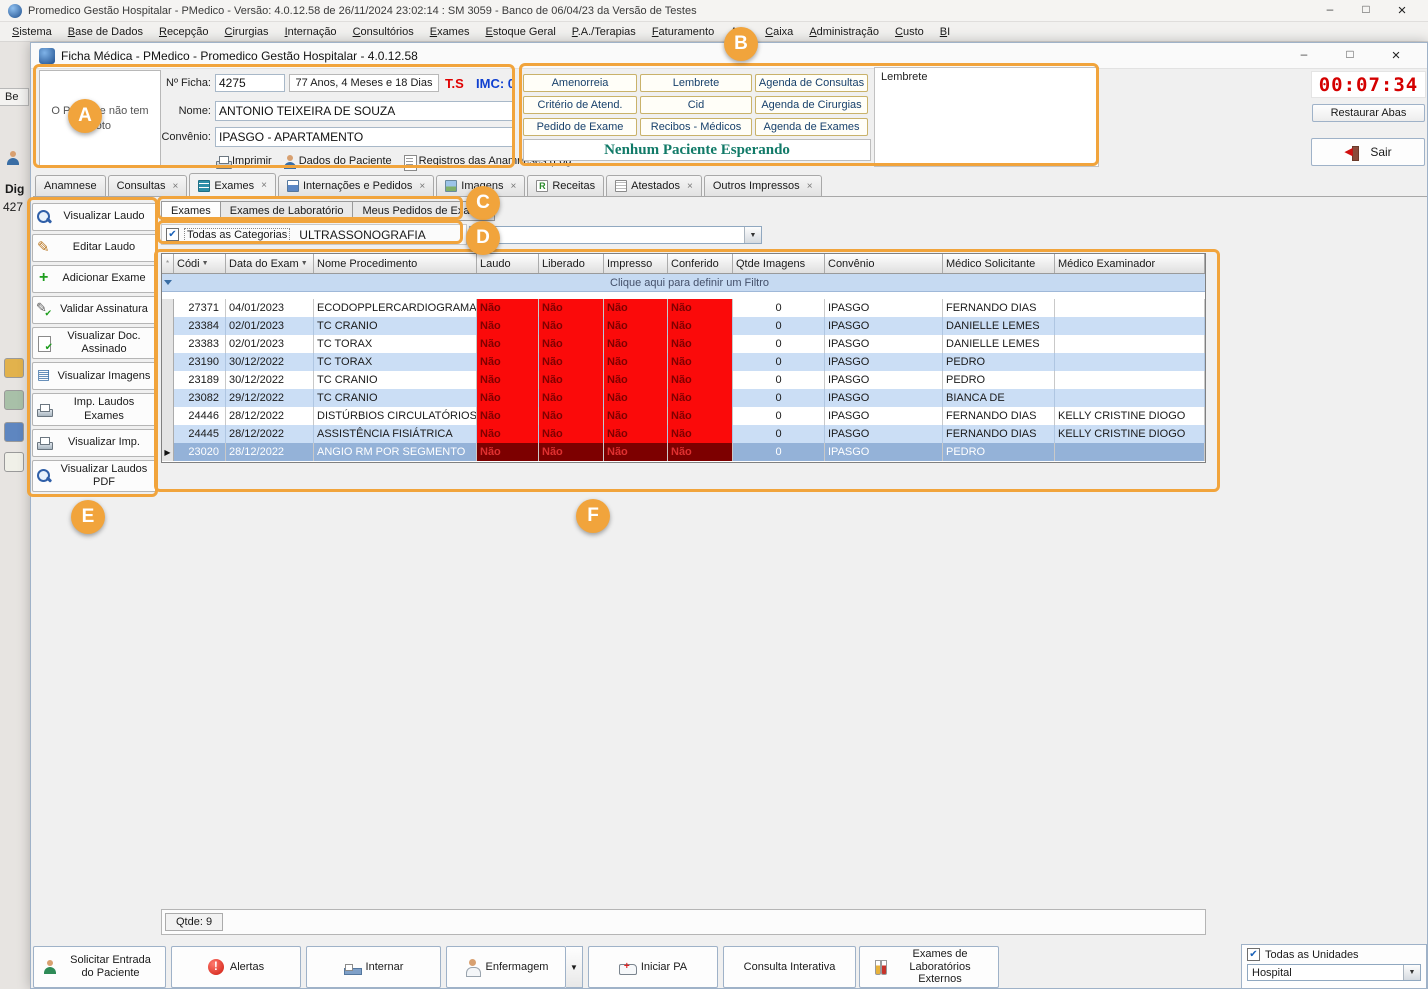 This screenshot has width=1428, height=989. Describe the element at coordinates (32, 32) in the screenshot. I see `menu-item-sistema: Sistema` at that location.